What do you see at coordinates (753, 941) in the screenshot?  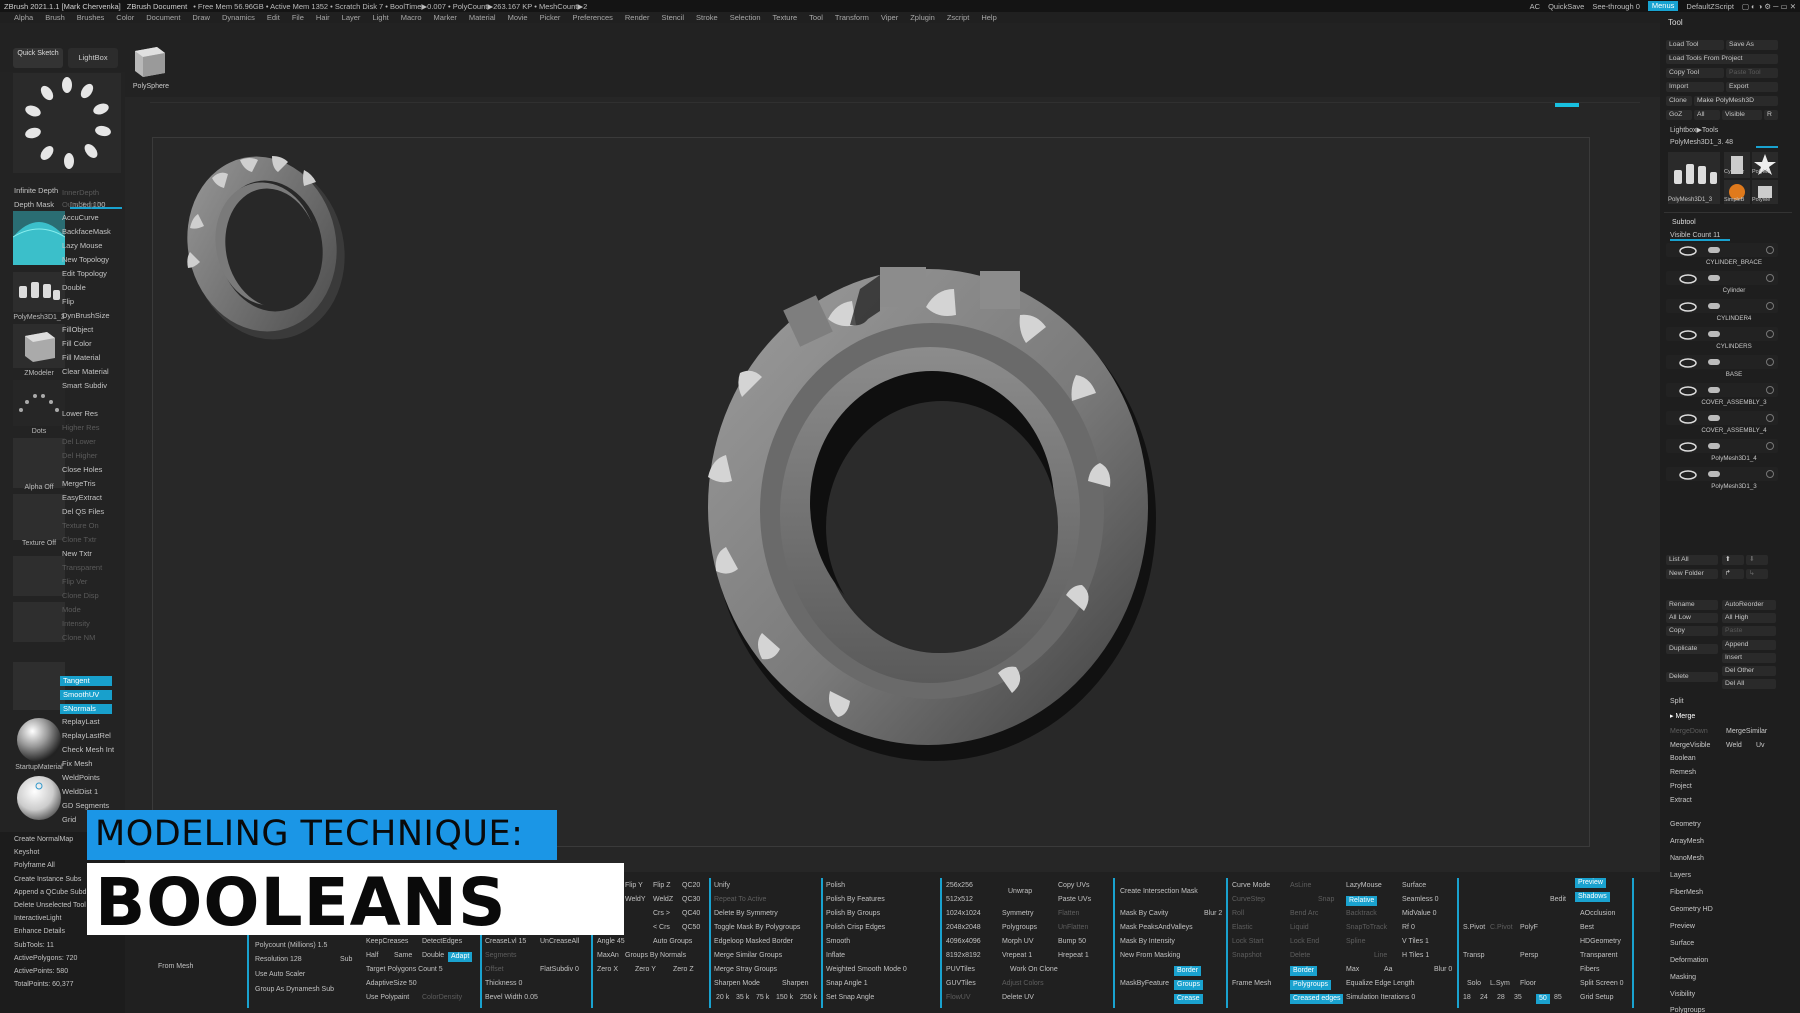 I see `shelf-edgeloop-masked-border: Edgeloop Masked Border` at bounding box center [753, 941].